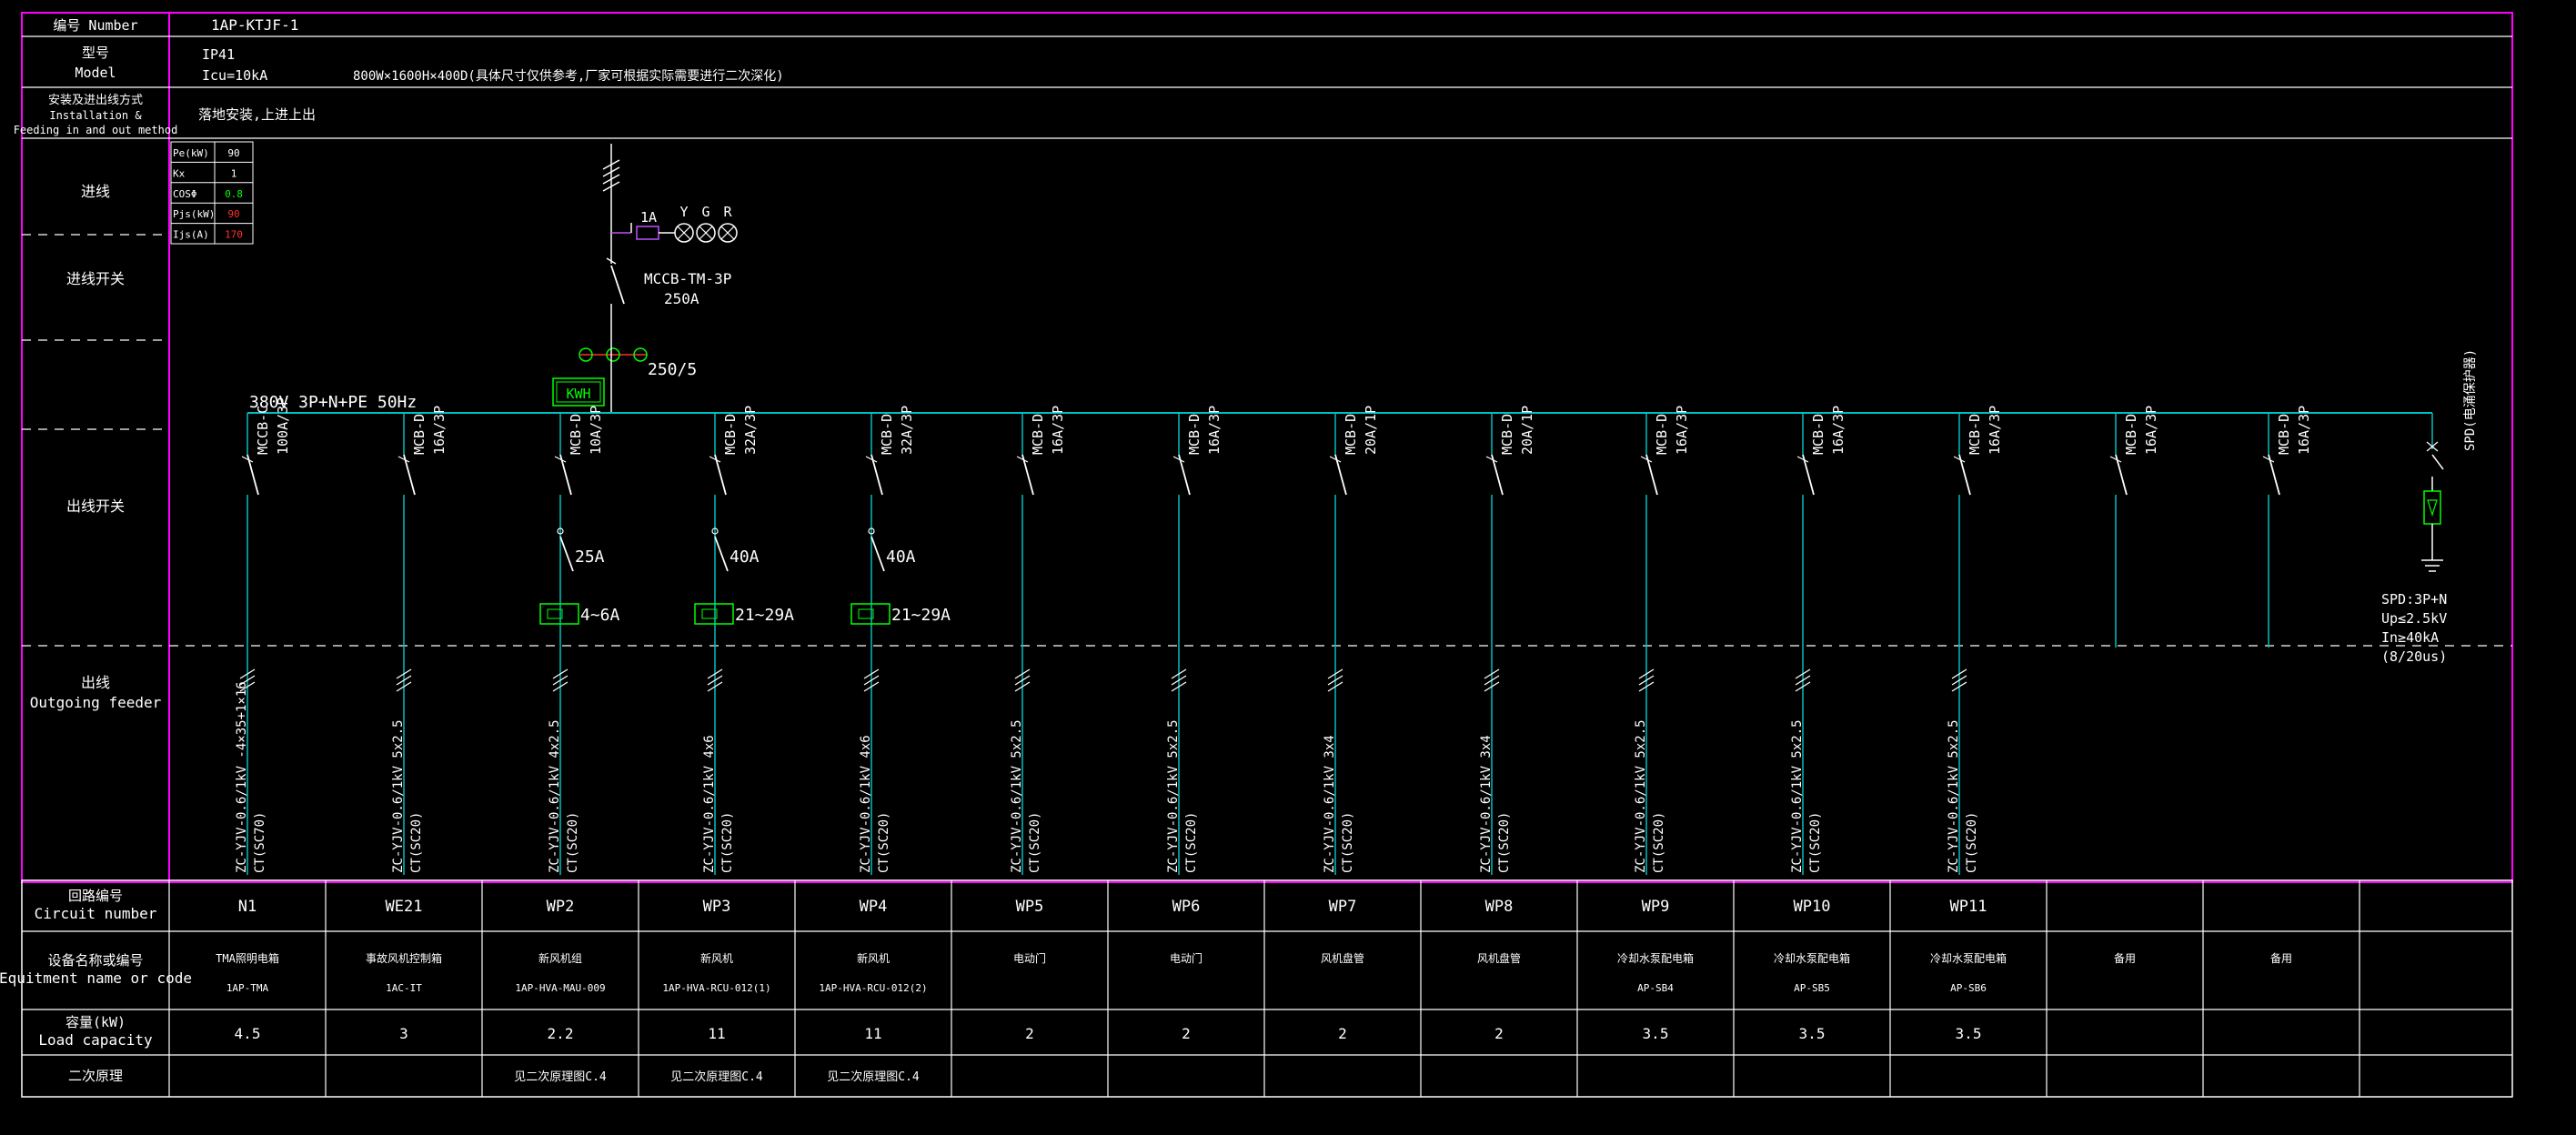 The height and width of the screenshot is (1135, 2576). I want to click on conduit-spec: CT(SC70), so click(260, 842).